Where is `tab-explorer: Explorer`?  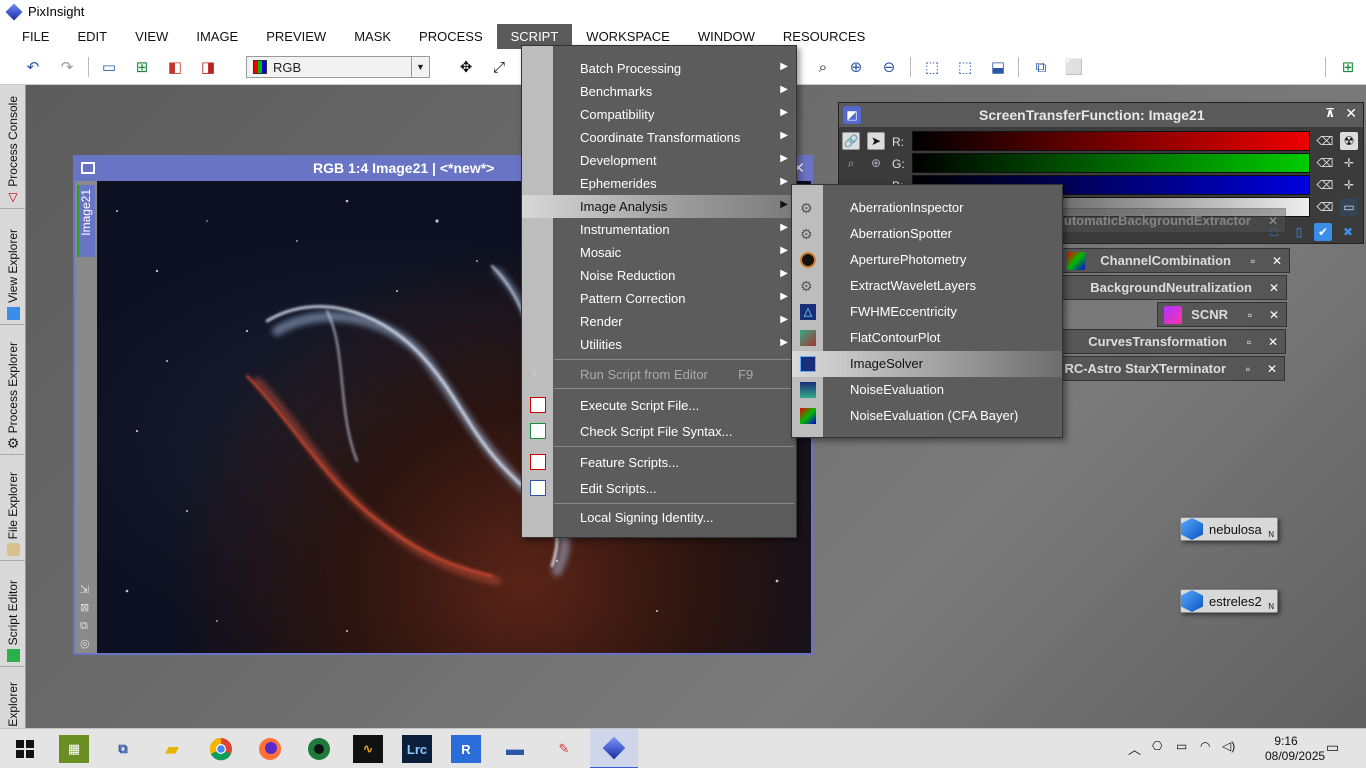
tab-explorer: Explorer is located at coordinates (13, 698).